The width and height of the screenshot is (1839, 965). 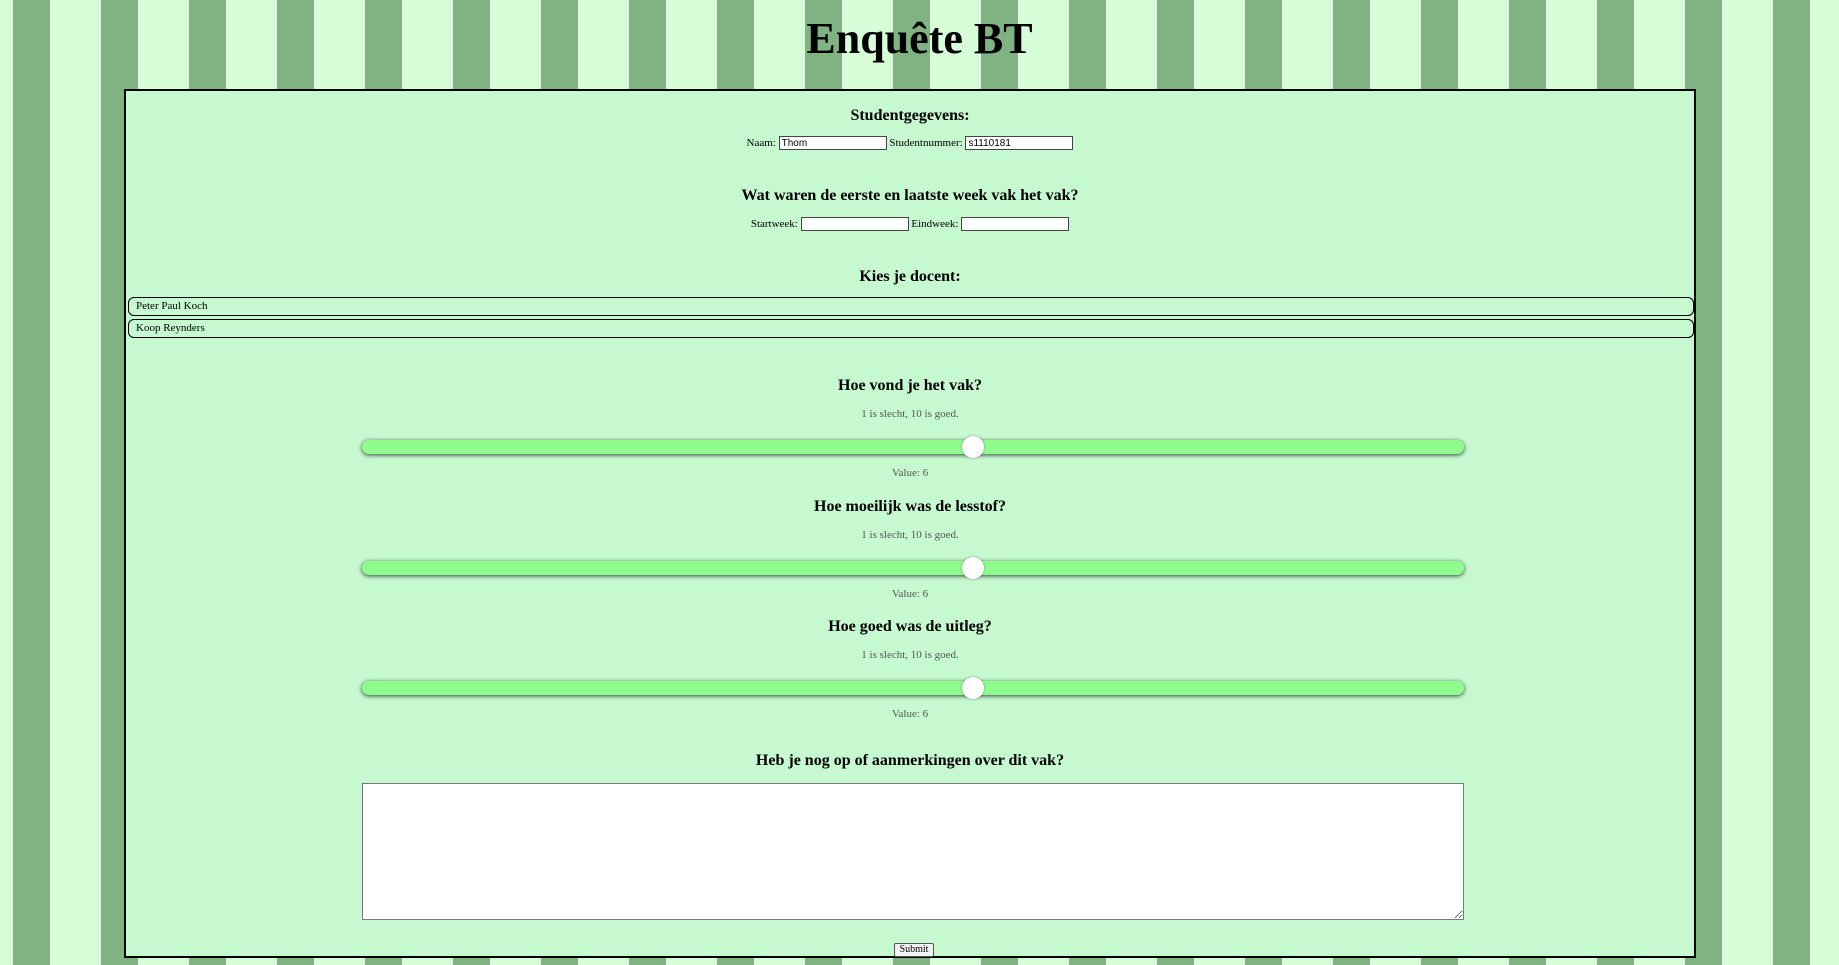 What do you see at coordinates (910, 506) in the screenshot?
I see `rating-question-difficulty: Hoe moeilijk was de lesstof?` at bounding box center [910, 506].